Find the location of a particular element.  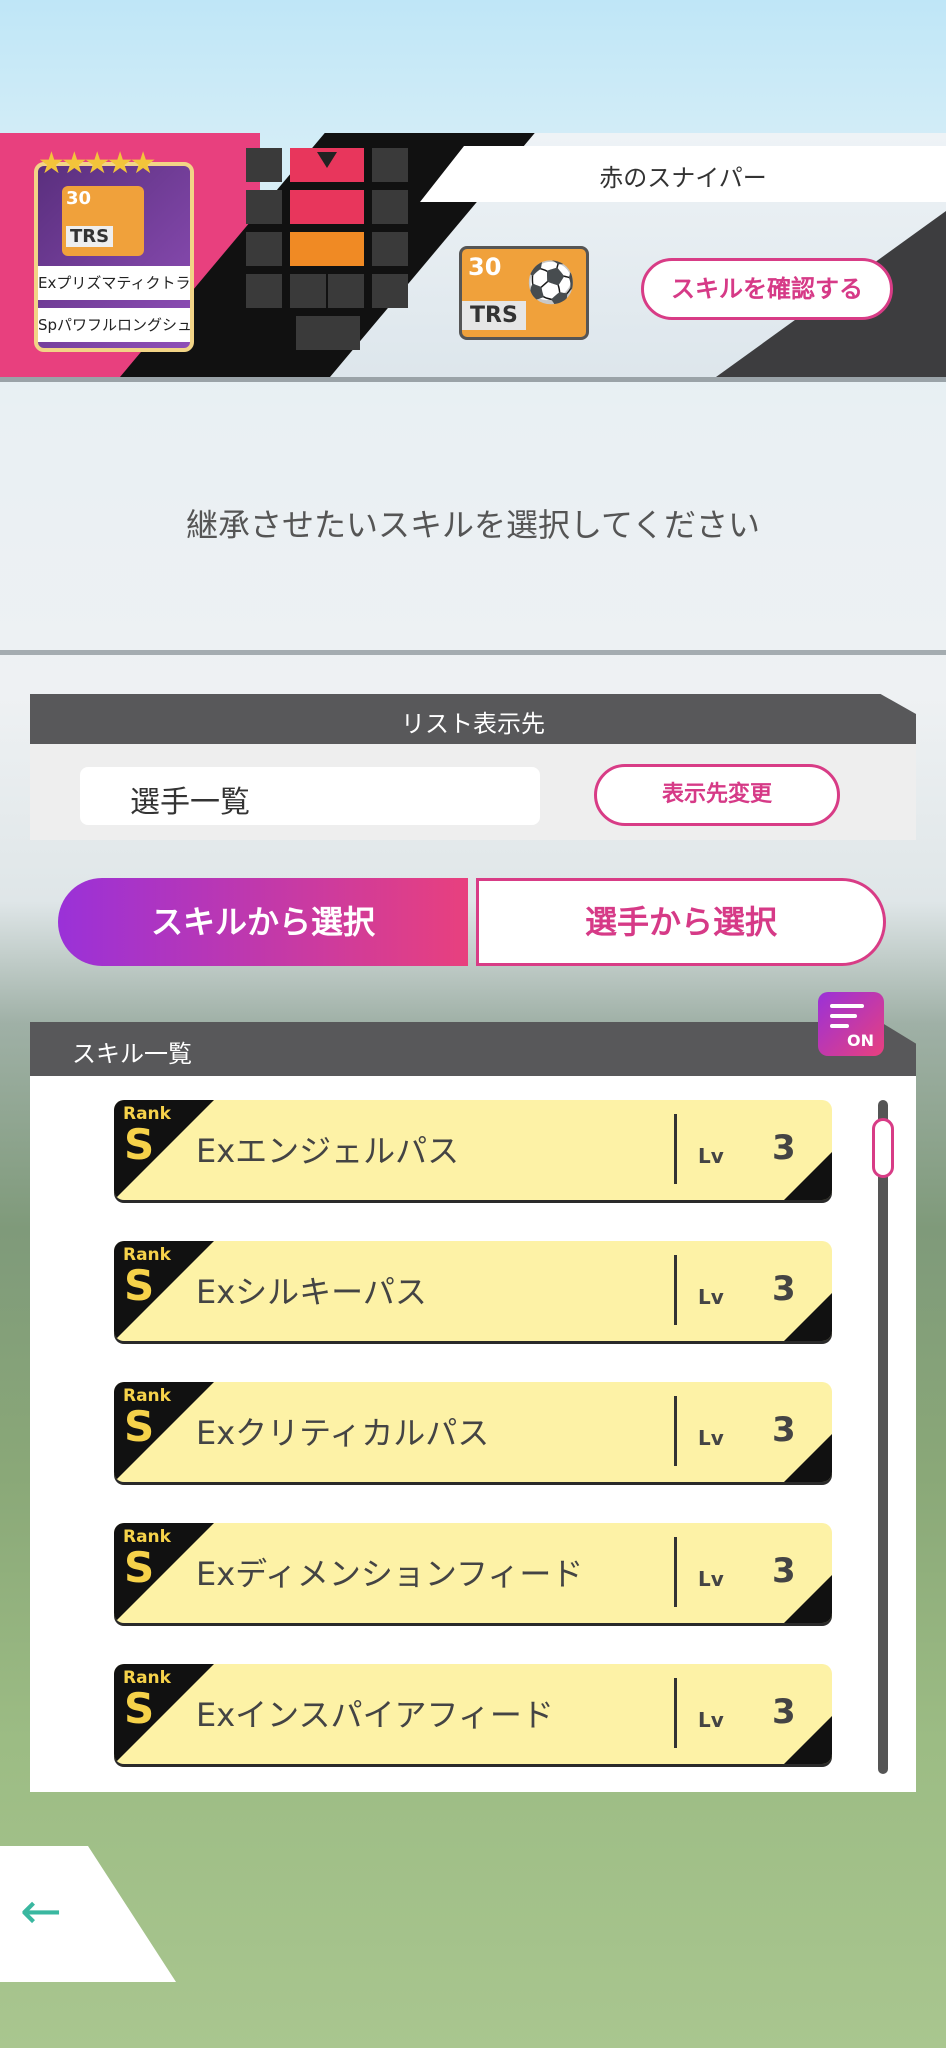

skill-name: Exクリティカルパス is located at coordinates (343, 1433).